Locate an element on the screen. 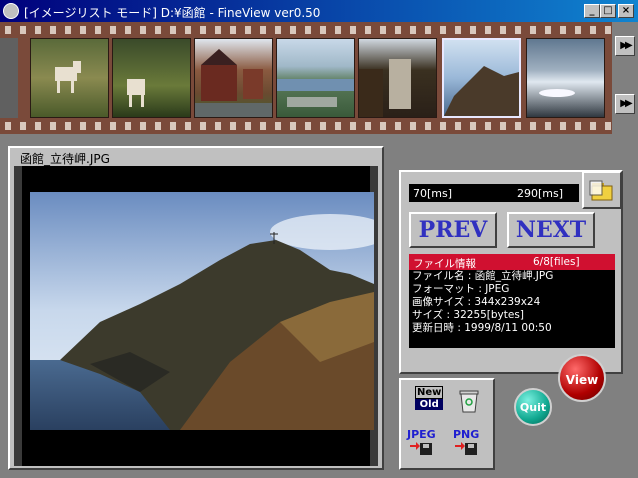 This screenshot has height=478, width=638. thumb-brick-house is located at coordinates (233, 78).